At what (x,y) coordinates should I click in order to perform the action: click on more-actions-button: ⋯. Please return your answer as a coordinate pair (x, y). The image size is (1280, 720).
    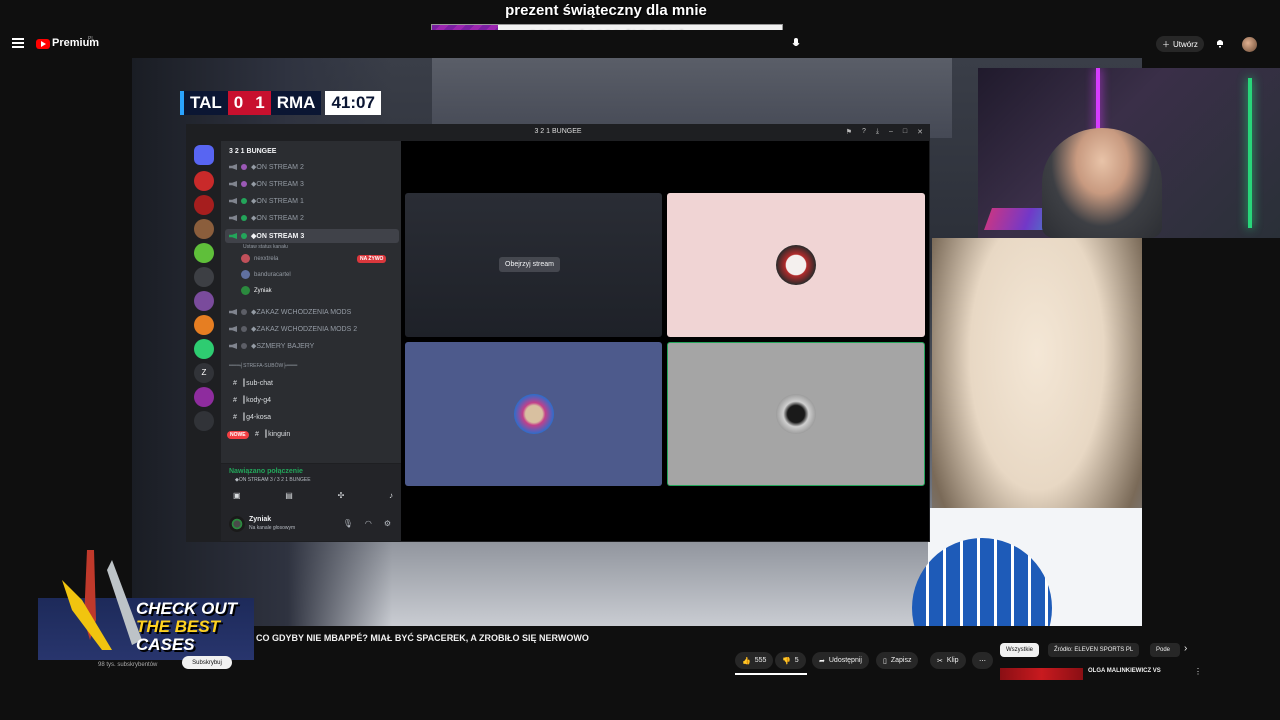
    Looking at the image, I should click on (982, 660).